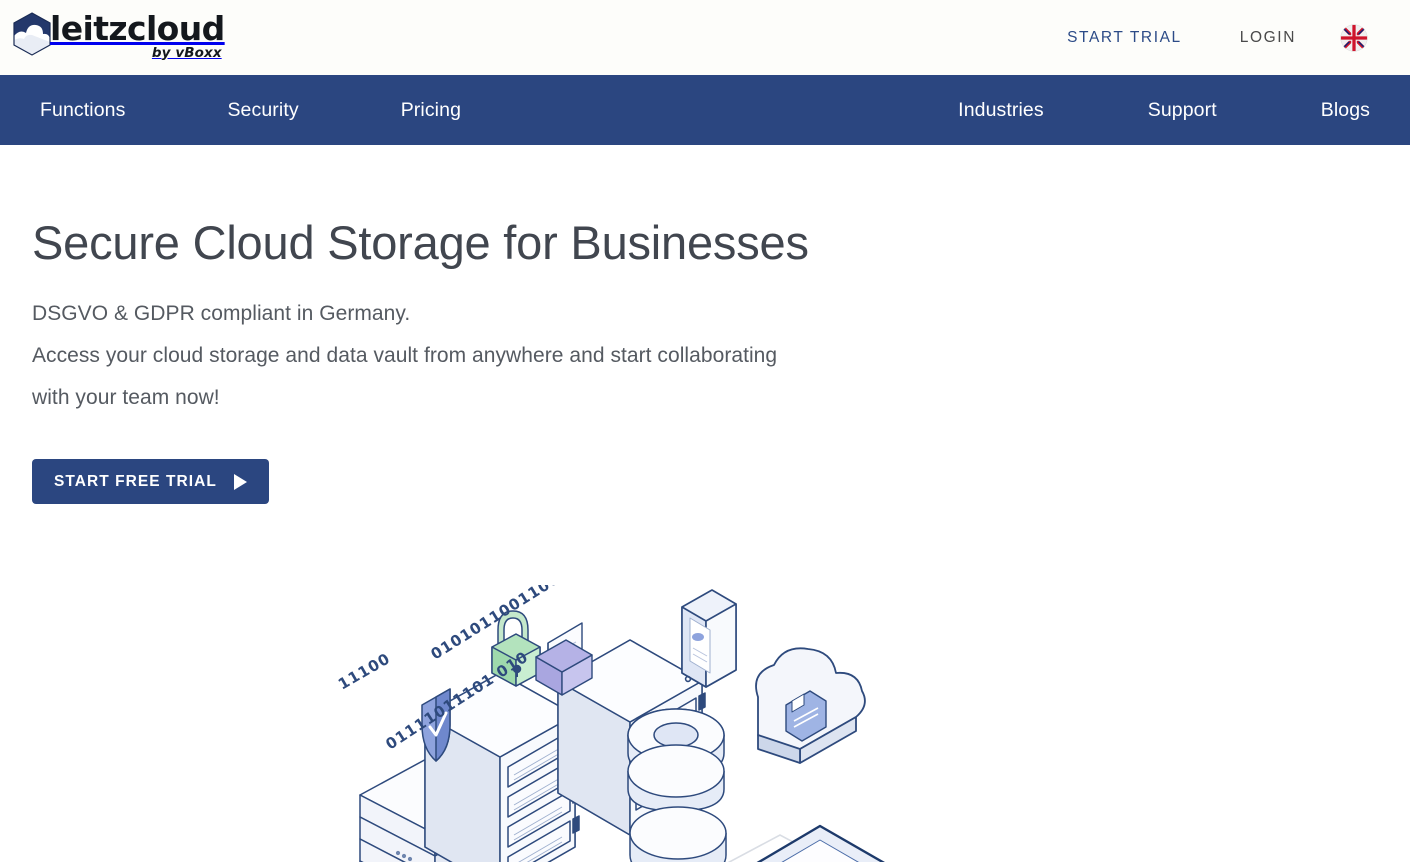  Describe the element at coordinates (432, 809) in the screenshot. I see `server-rack-stack` at that location.